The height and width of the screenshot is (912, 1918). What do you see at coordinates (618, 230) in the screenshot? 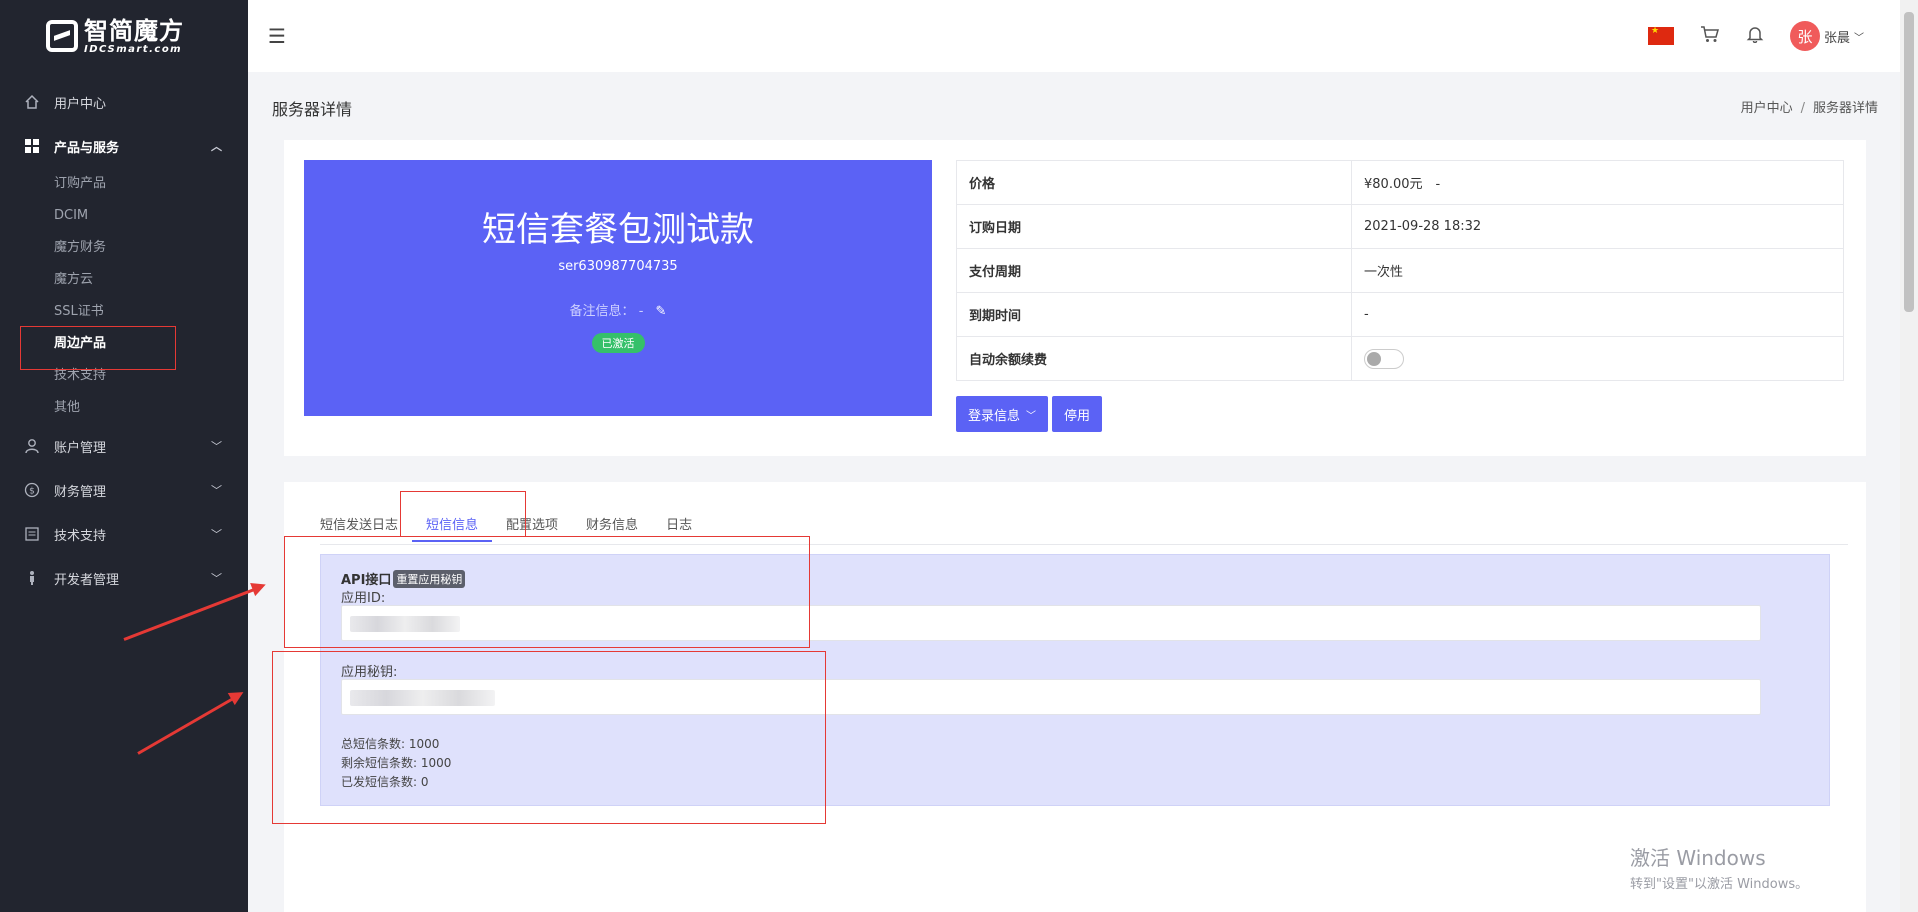
I see `product-name: 短信套餐包测试款` at bounding box center [618, 230].